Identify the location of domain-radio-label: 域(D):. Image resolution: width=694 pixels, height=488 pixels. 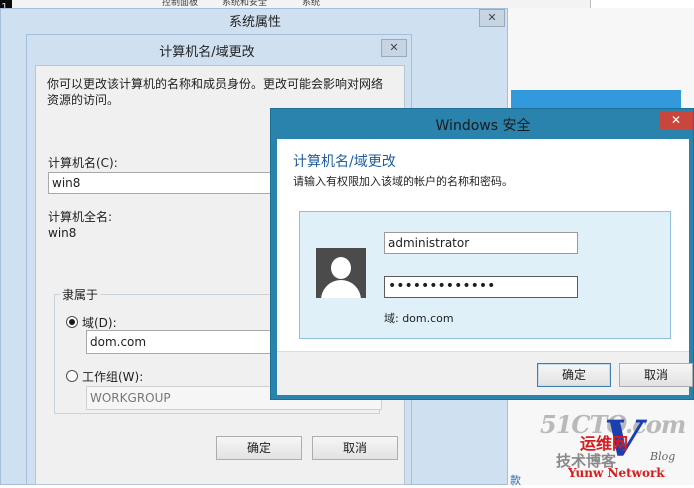
(99, 322).